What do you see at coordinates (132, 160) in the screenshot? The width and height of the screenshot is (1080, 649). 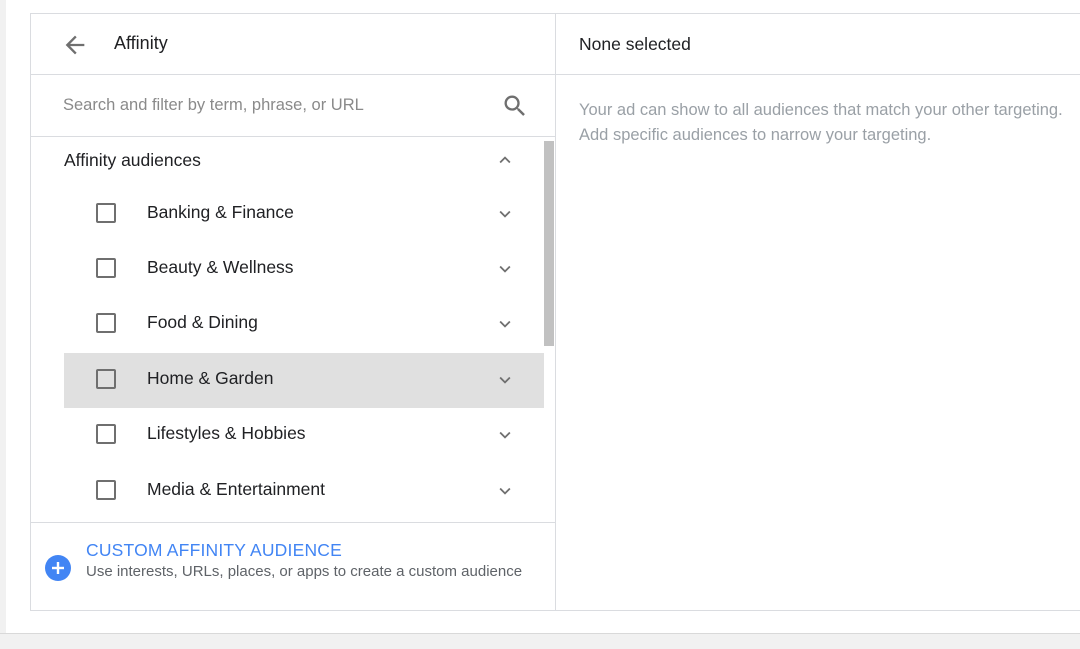 I see `group-label: Affinity audiences` at bounding box center [132, 160].